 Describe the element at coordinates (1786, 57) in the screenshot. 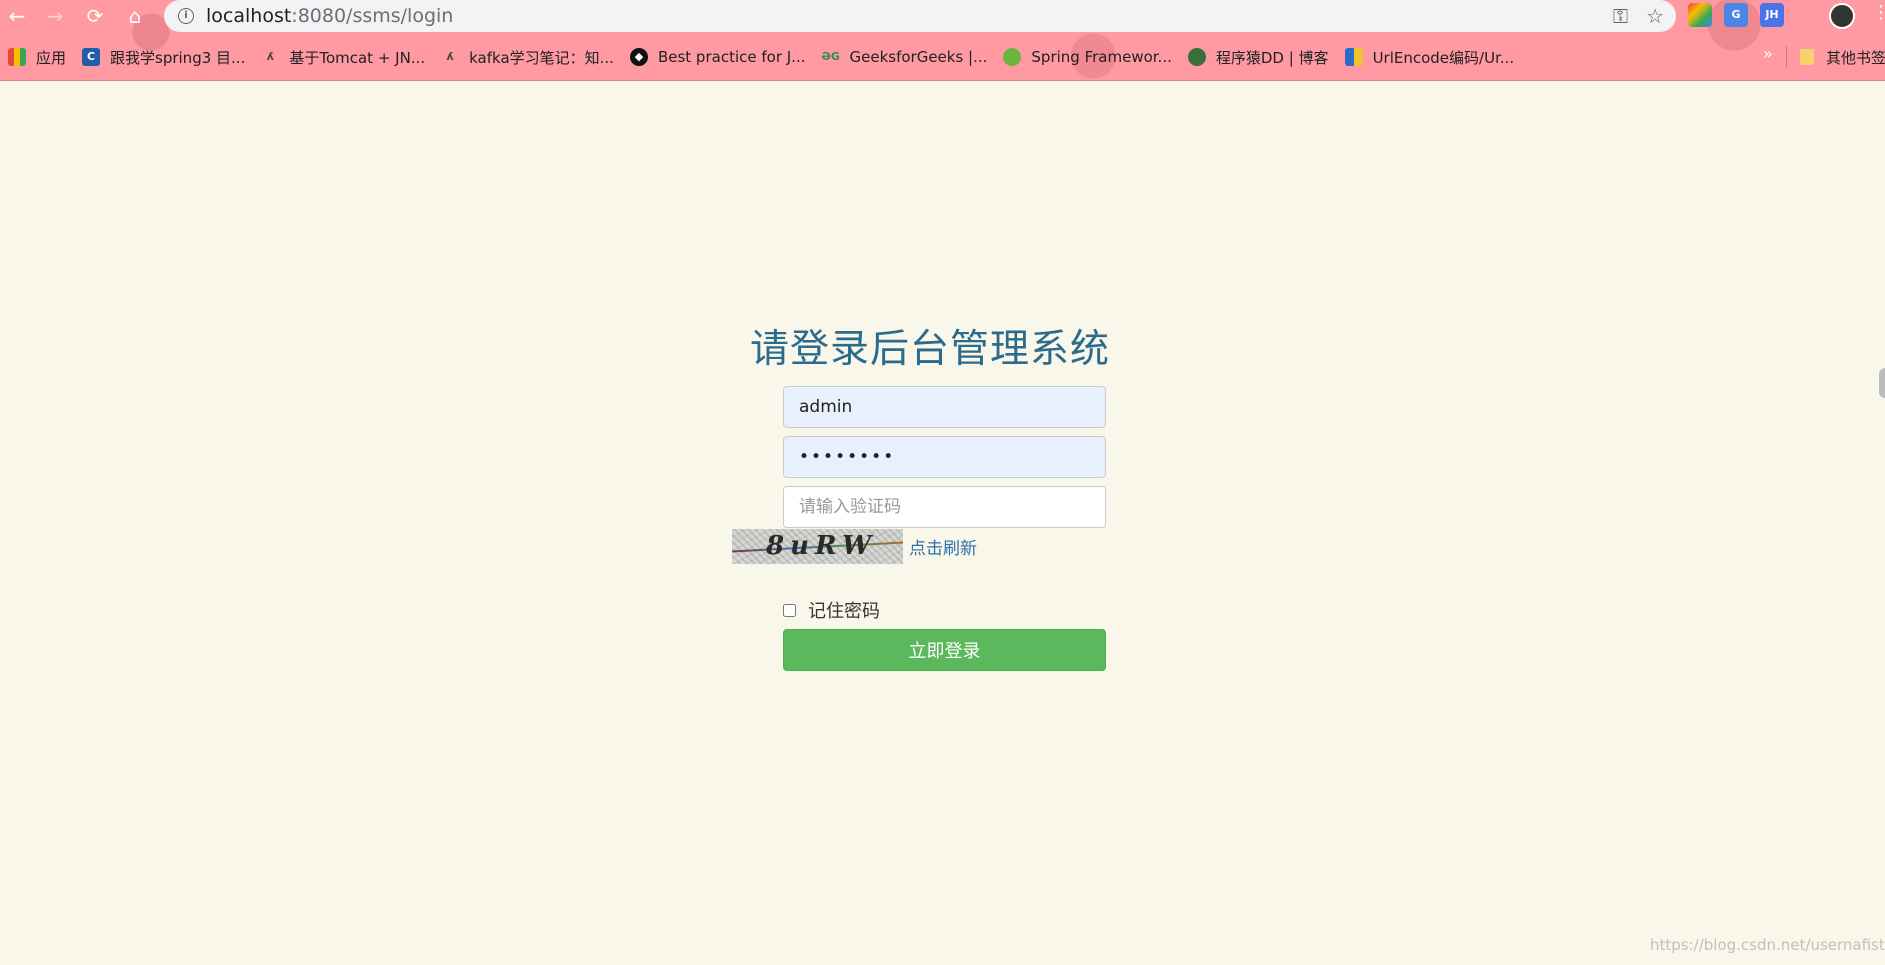

I see `bookmarks-divider` at that location.